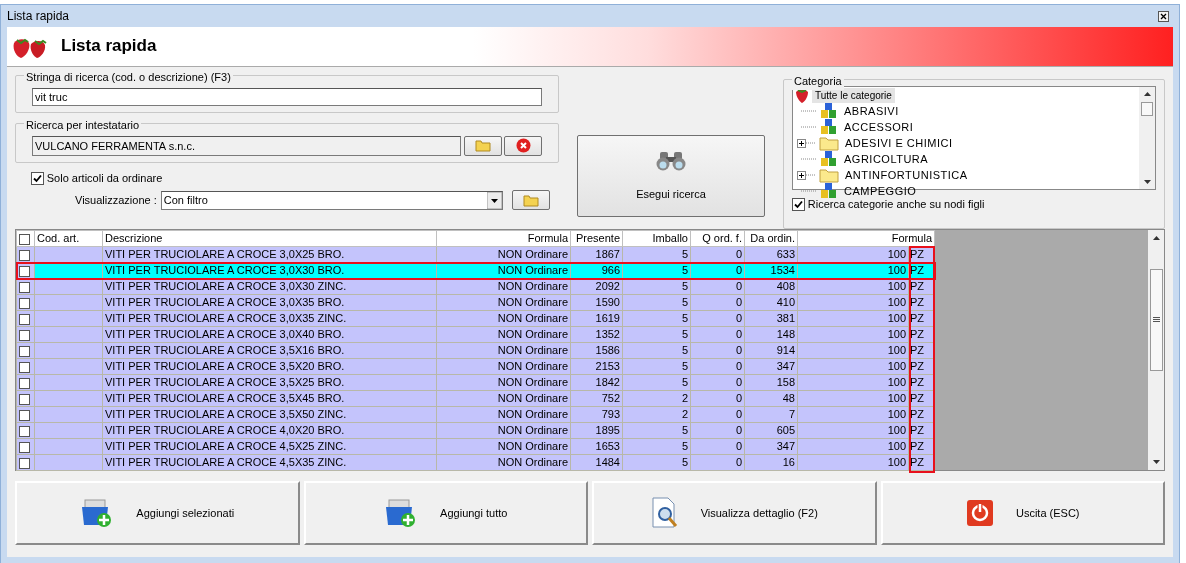  I want to click on cancel-icon, so click(523, 145).